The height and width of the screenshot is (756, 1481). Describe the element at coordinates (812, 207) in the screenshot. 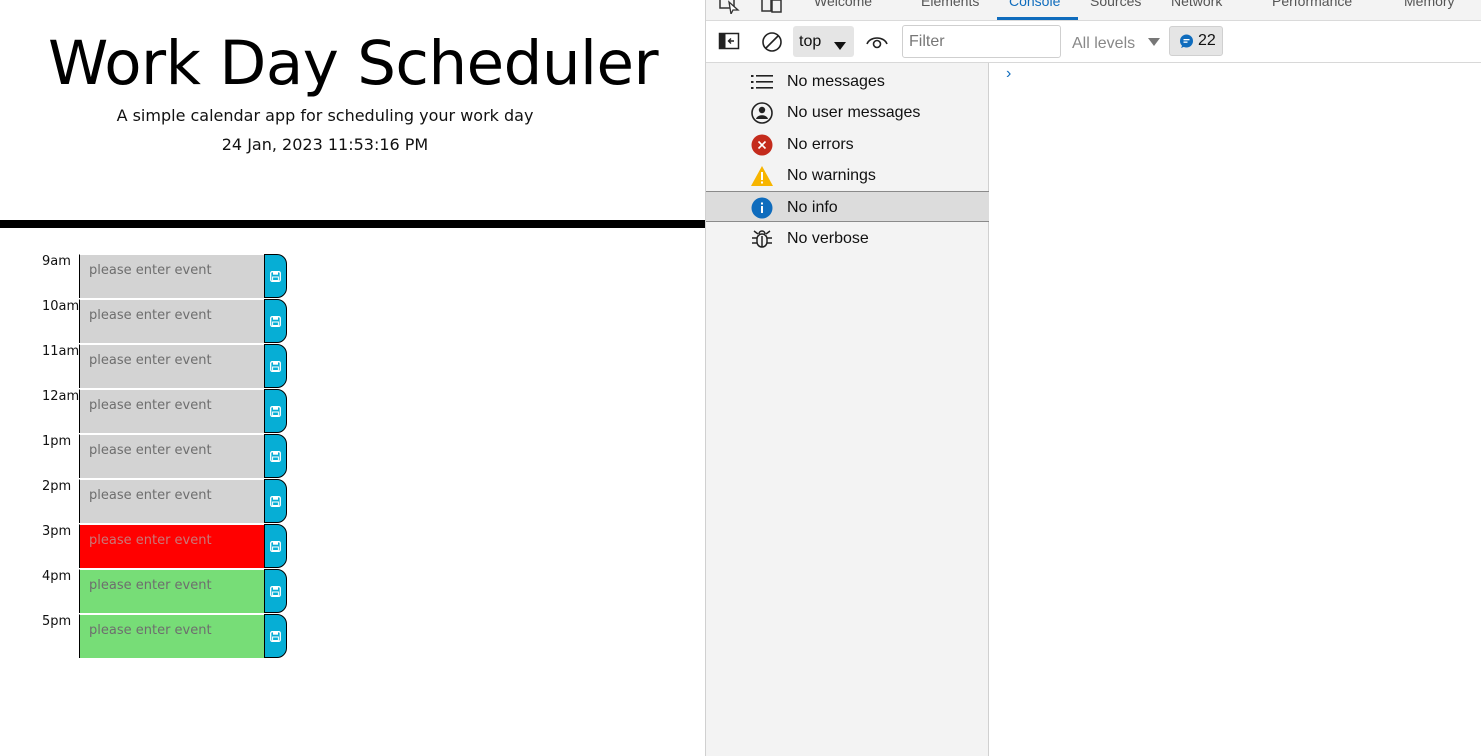

I see `sidebar-item-label: No info` at that location.